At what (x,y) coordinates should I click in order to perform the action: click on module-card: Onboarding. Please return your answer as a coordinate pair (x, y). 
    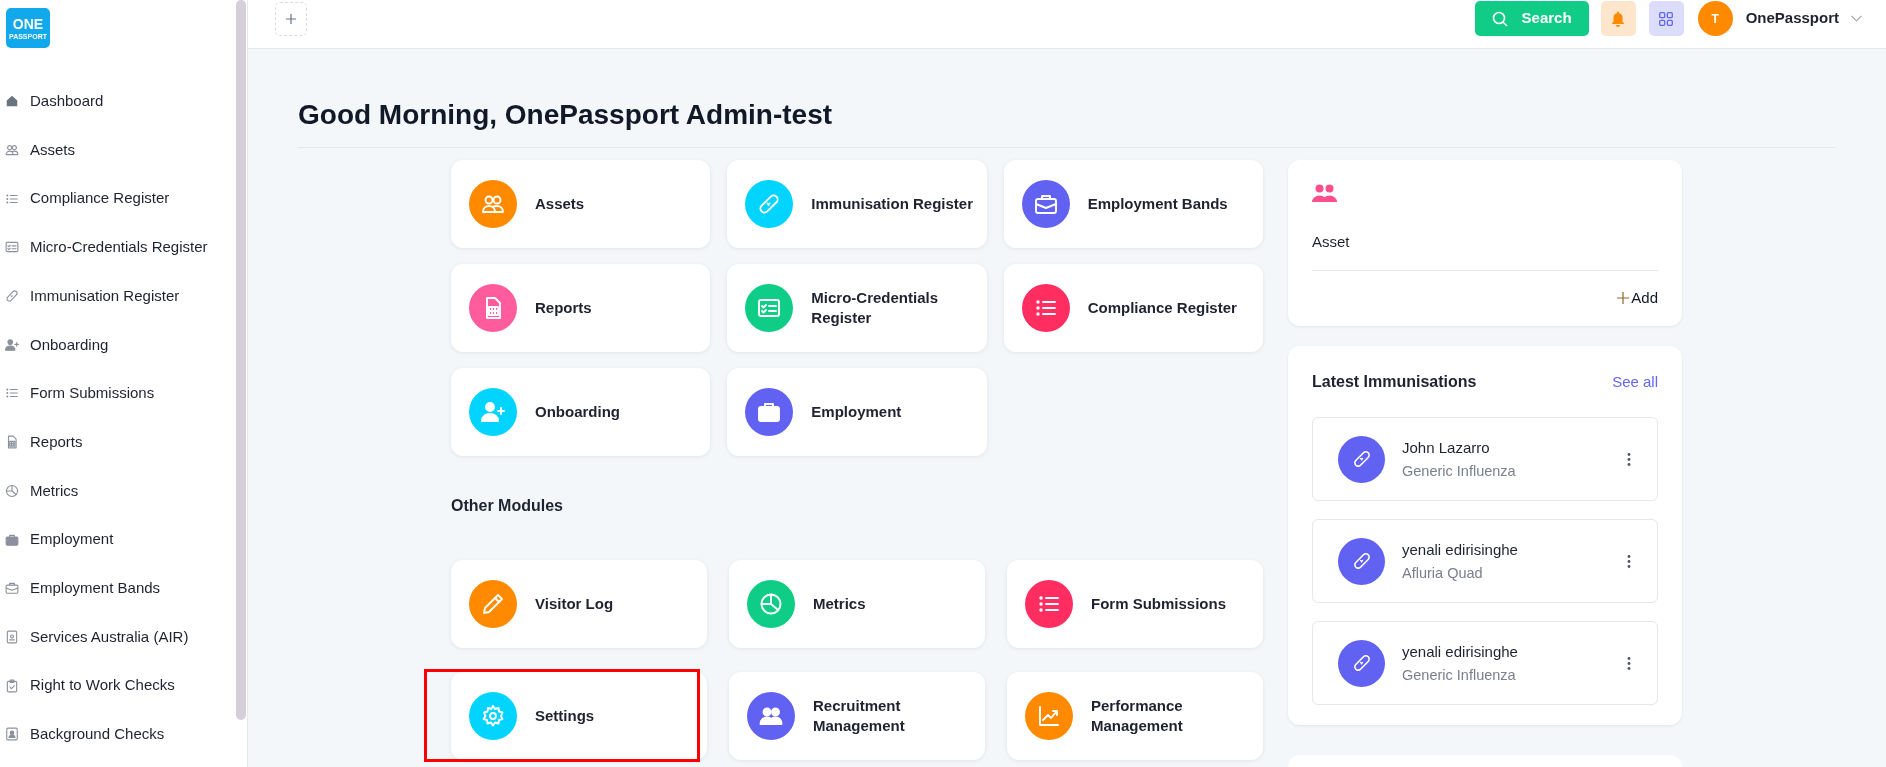
    Looking at the image, I should click on (581, 412).